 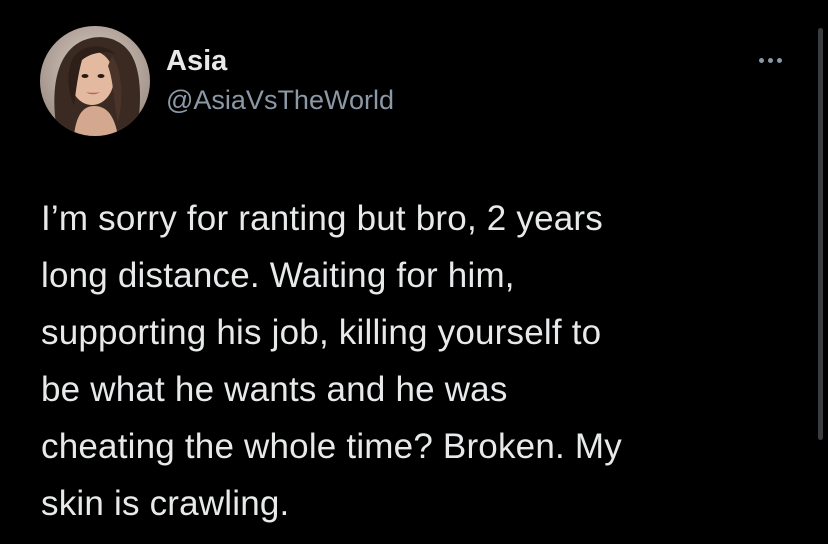 I want to click on scrollbar, so click(x=820, y=234).